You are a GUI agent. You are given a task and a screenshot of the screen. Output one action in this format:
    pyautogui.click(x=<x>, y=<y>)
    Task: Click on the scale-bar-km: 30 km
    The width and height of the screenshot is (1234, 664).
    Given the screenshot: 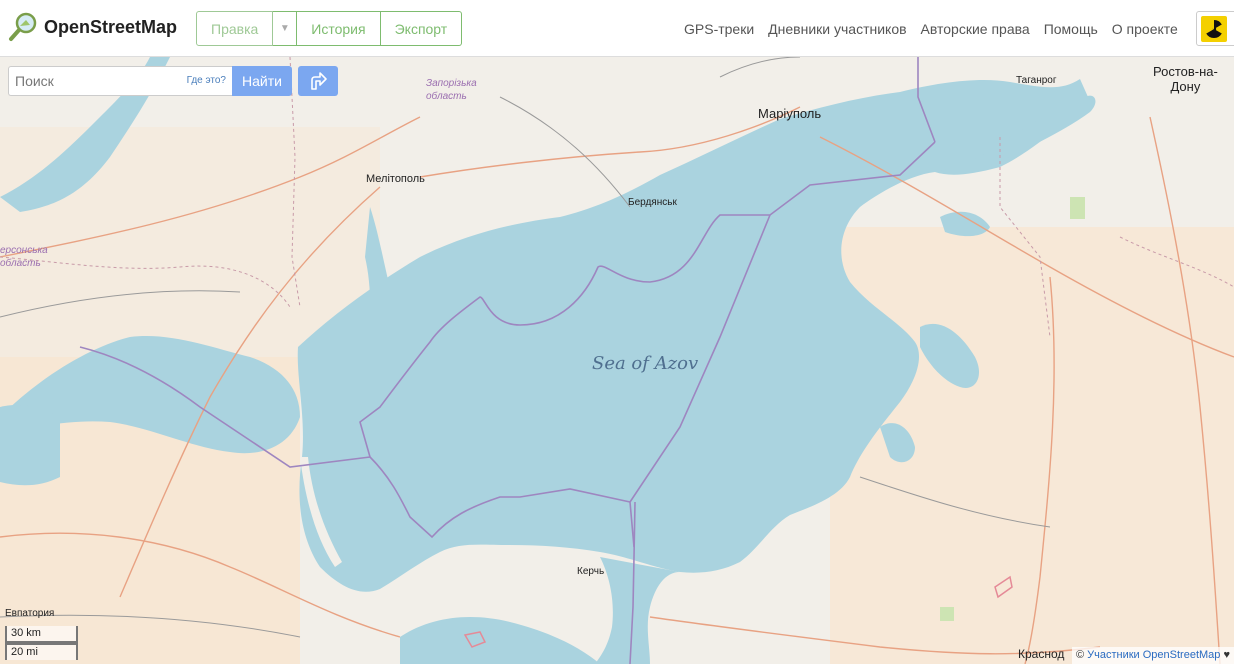 What is the action you would take?
    pyautogui.click(x=41, y=634)
    